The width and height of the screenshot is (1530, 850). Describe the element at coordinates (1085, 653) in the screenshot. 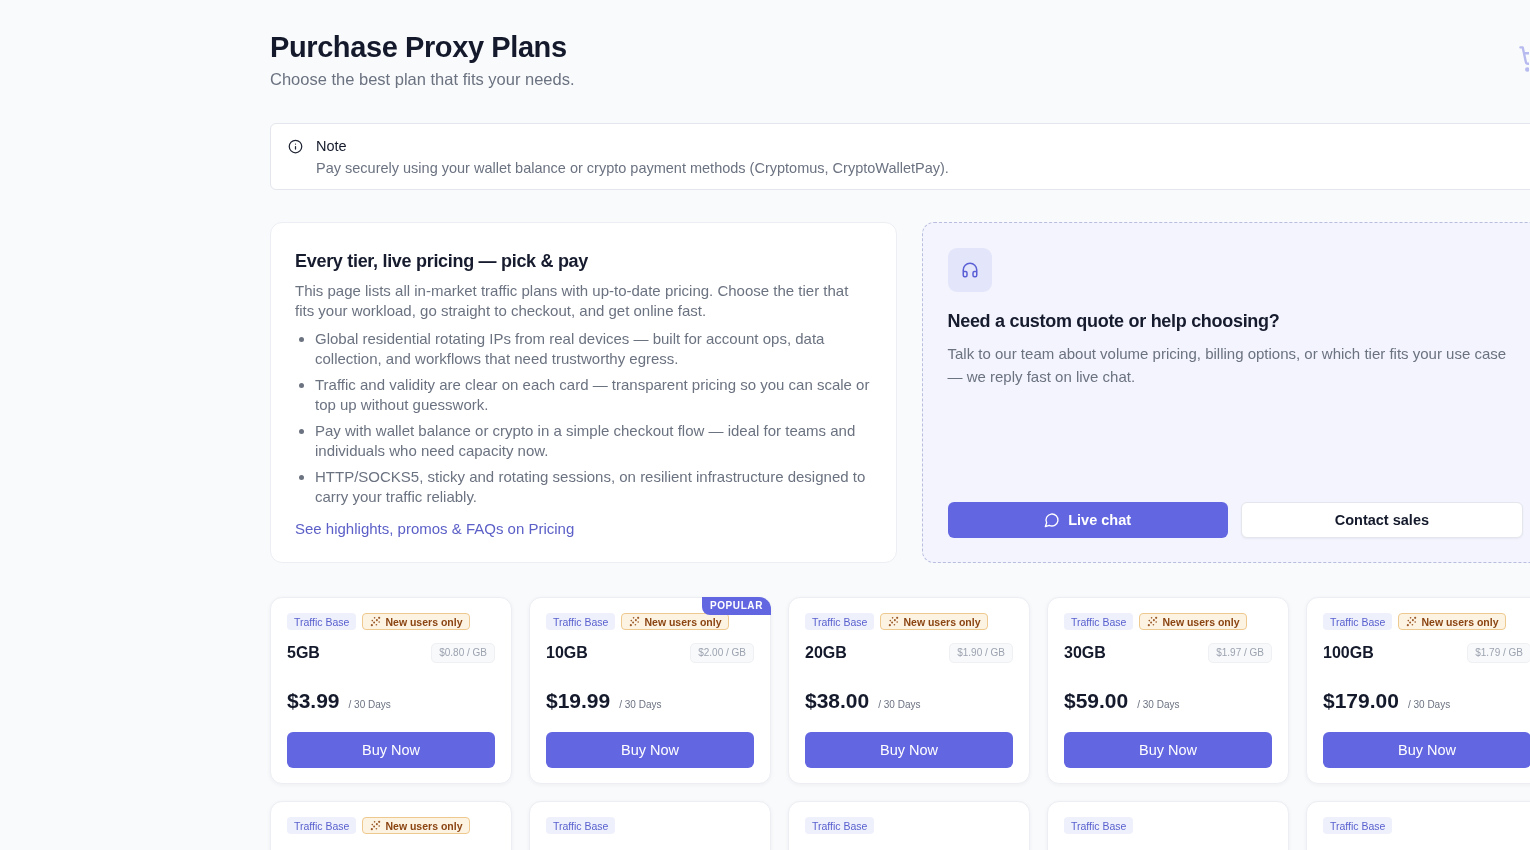

I see `plan-size: 30GB` at that location.